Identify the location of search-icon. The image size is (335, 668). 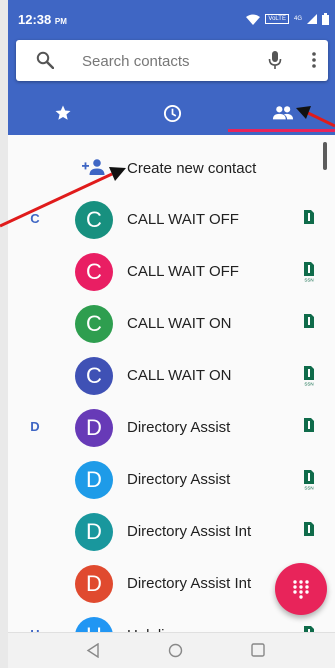
(45, 60).